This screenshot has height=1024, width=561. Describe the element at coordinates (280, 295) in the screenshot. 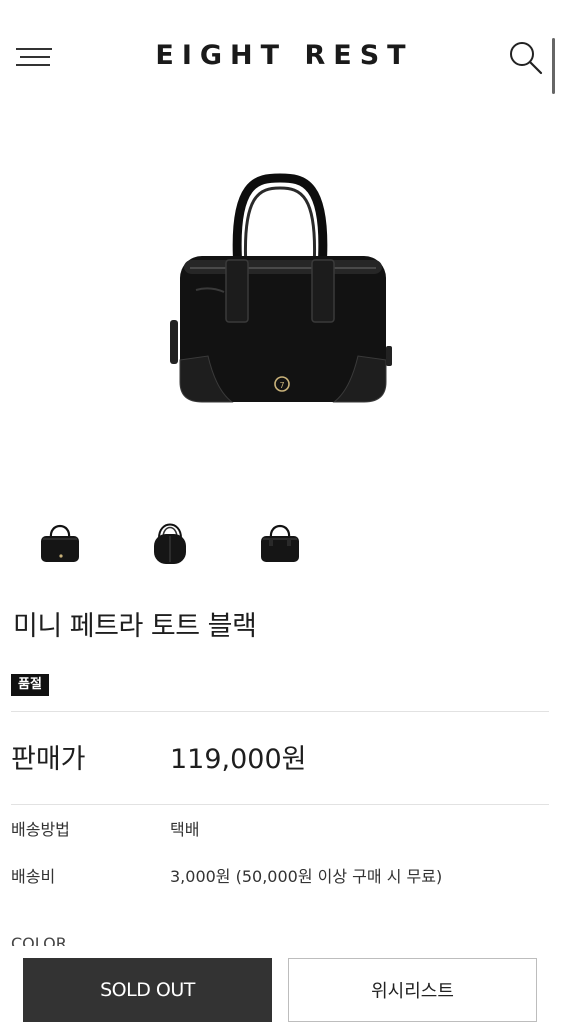

I see `product-main-image: 7` at that location.